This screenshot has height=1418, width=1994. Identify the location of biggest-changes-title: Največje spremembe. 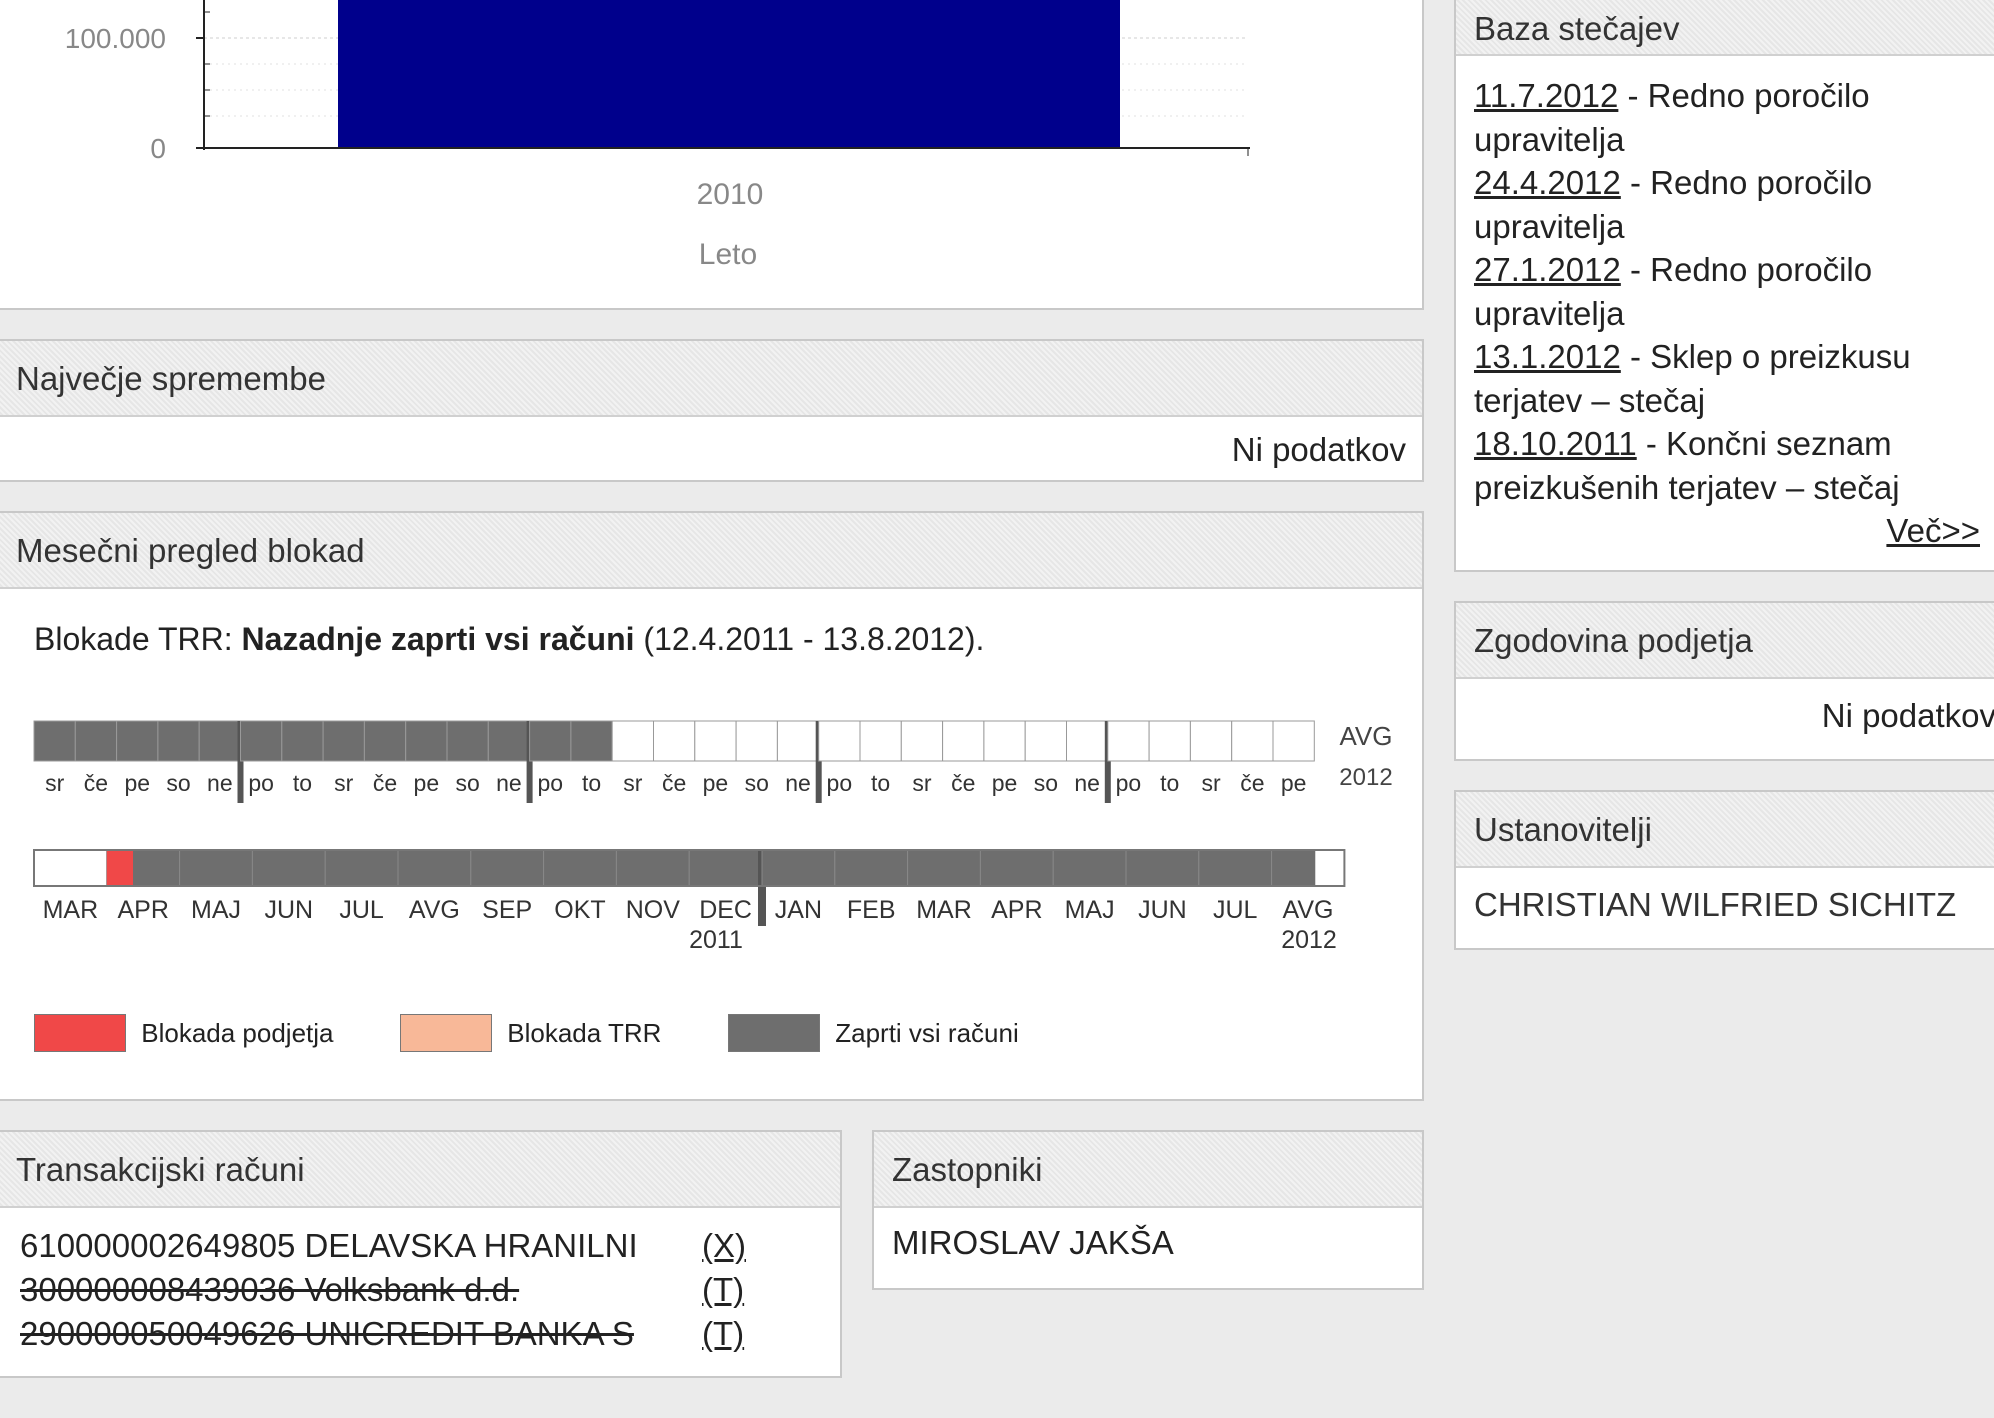
(171, 378).